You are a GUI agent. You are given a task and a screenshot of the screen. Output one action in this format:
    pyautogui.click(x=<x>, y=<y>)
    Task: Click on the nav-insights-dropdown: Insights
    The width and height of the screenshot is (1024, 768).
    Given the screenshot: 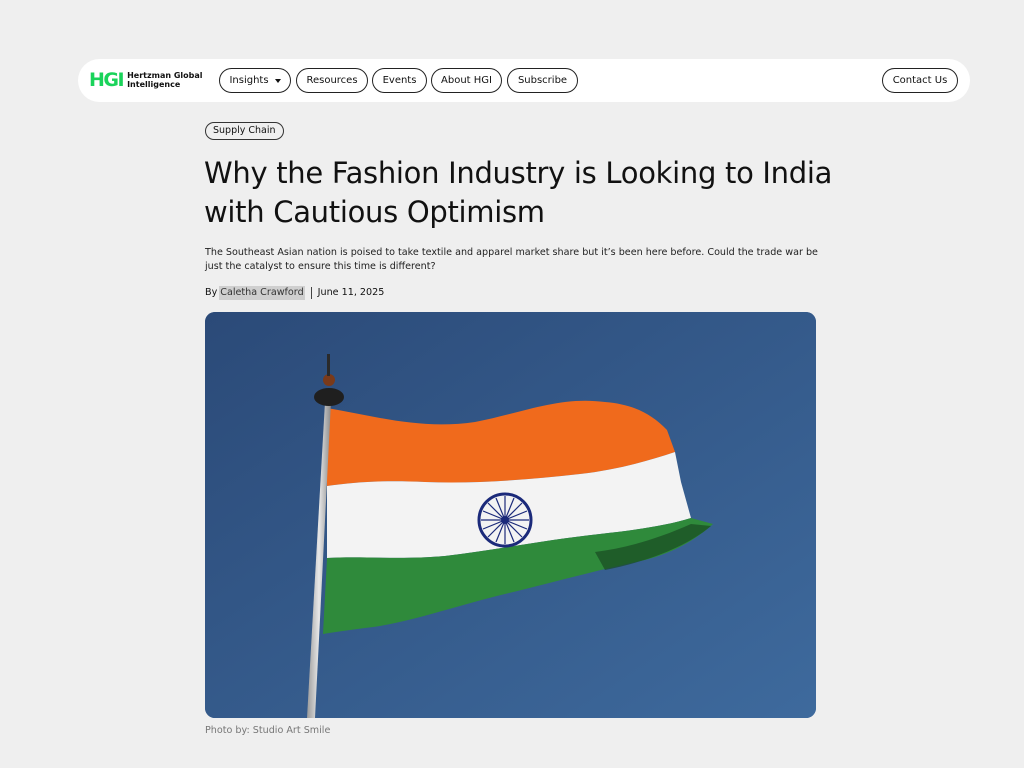 What is the action you would take?
    pyautogui.click(x=255, y=80)
    